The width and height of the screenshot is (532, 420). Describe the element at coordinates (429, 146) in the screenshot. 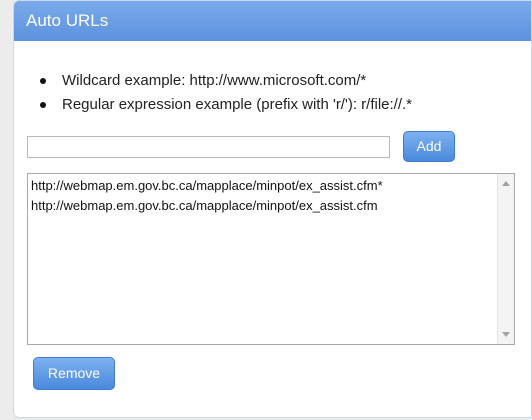

I see `add-button: Add` at that location.